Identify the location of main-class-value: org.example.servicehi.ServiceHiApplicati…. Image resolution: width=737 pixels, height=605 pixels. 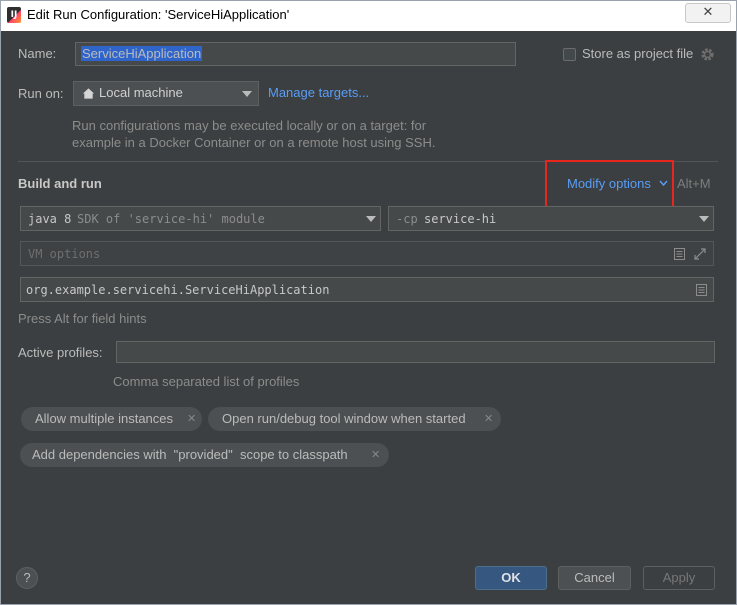
(178, 290).